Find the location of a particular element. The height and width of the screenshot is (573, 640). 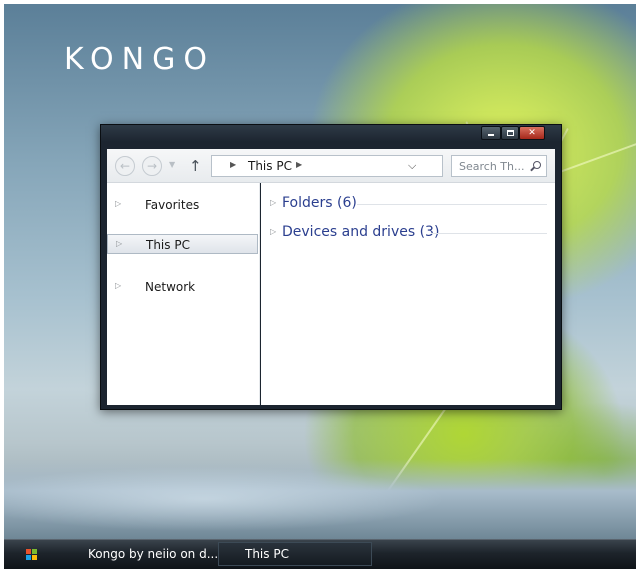

nav-item-favorites: ▷ Favorites is located at coordinates (183, 205).